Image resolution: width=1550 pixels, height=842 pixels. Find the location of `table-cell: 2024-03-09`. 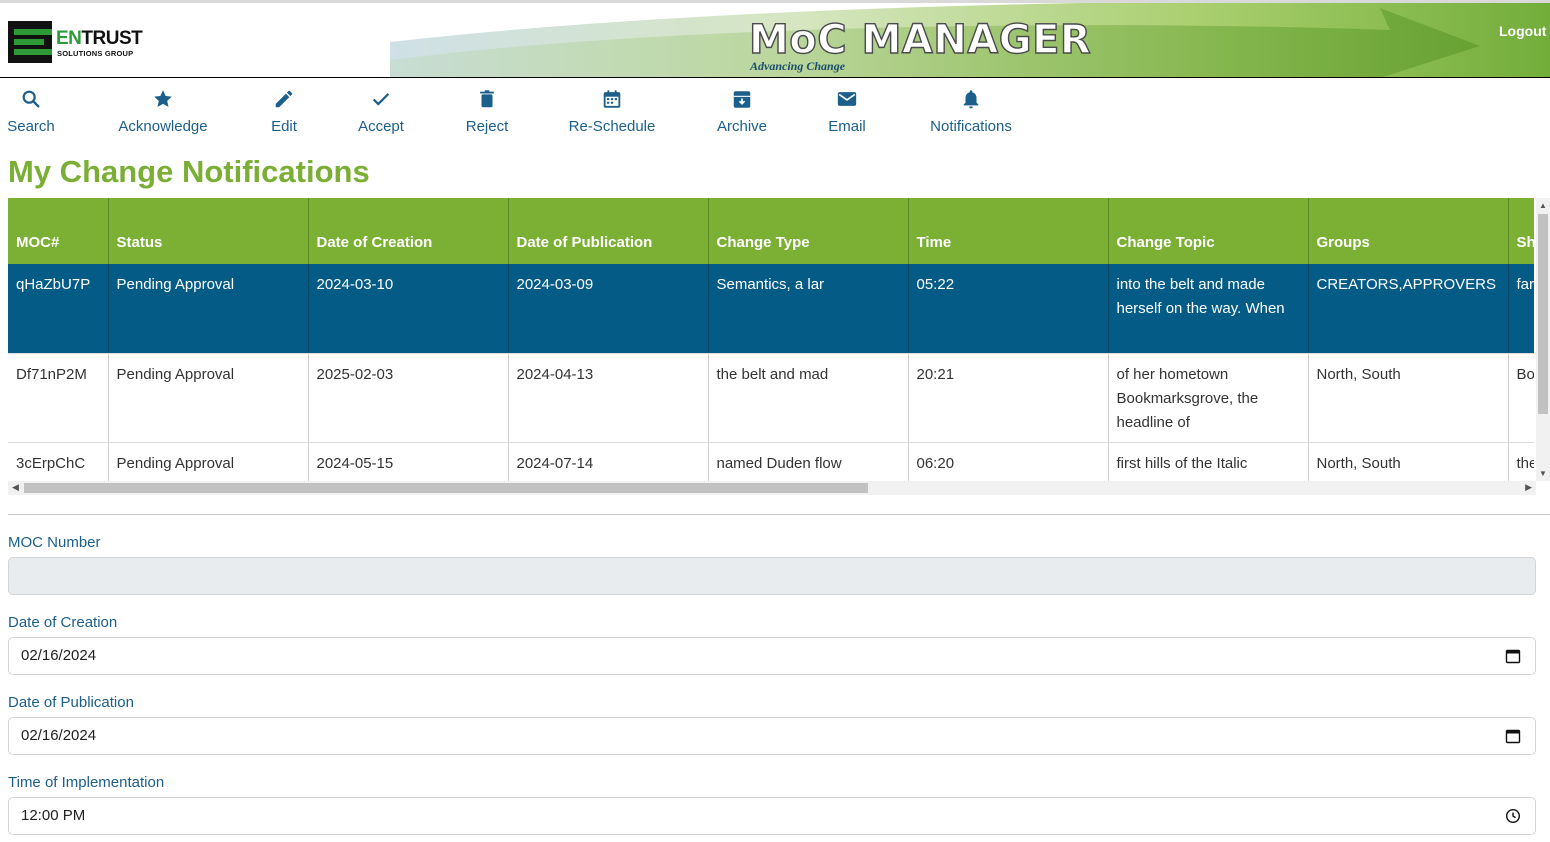

table-cell: 2024-03-09 is located at coordinates (608, 309).